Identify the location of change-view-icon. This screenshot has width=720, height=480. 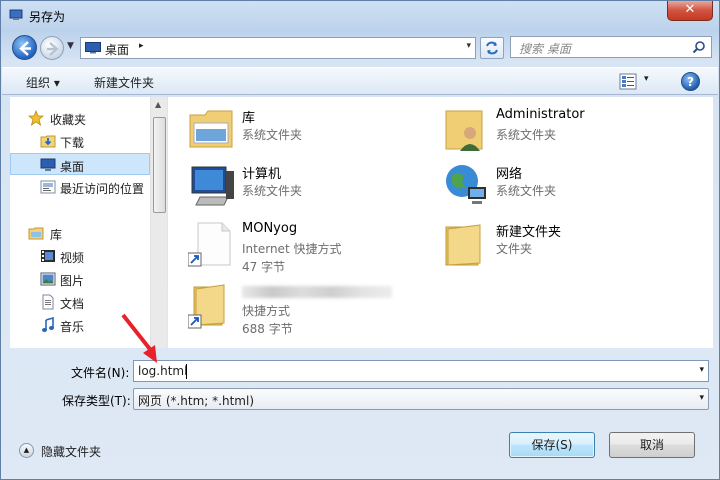
(628, 81).